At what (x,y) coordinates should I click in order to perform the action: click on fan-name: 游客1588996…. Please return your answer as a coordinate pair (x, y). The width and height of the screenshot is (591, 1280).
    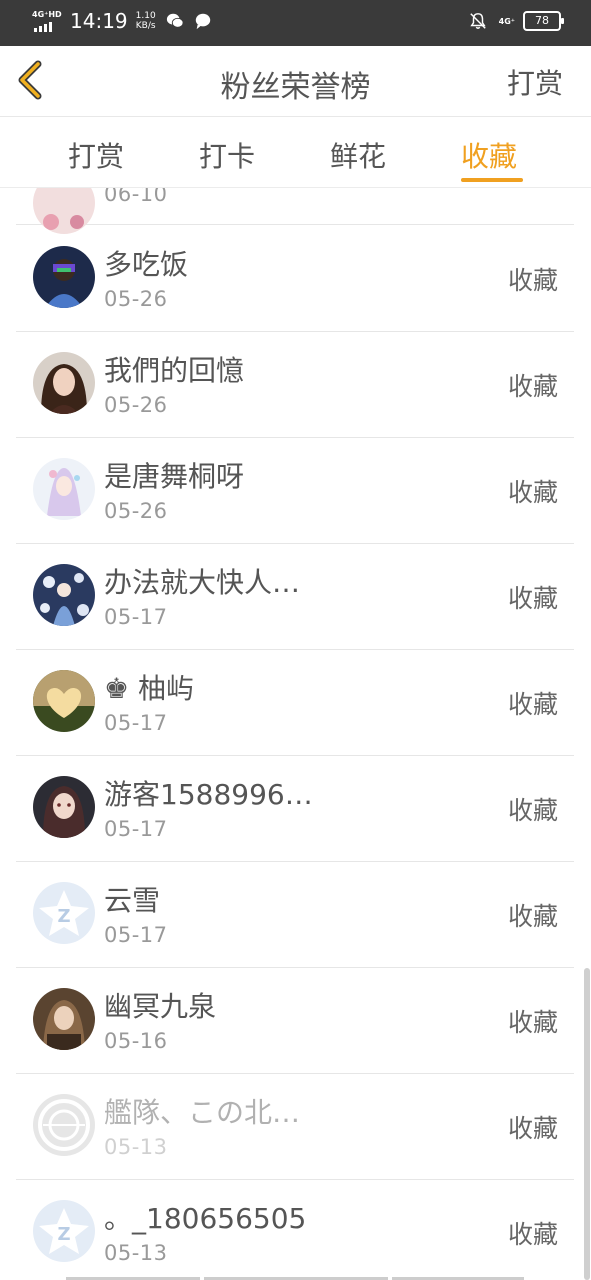
    Looking at the image, I should click on (208, 794).